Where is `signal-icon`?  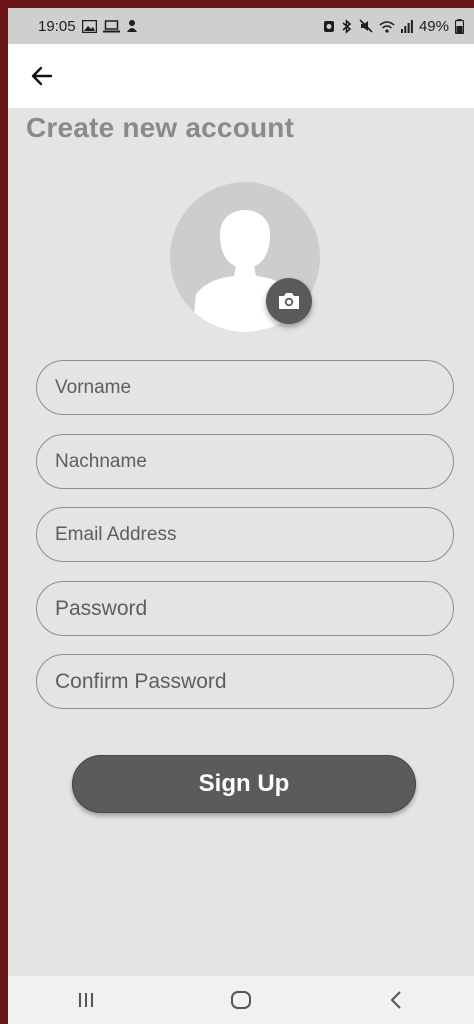
signal-icon is located at coordinates (406, 26).